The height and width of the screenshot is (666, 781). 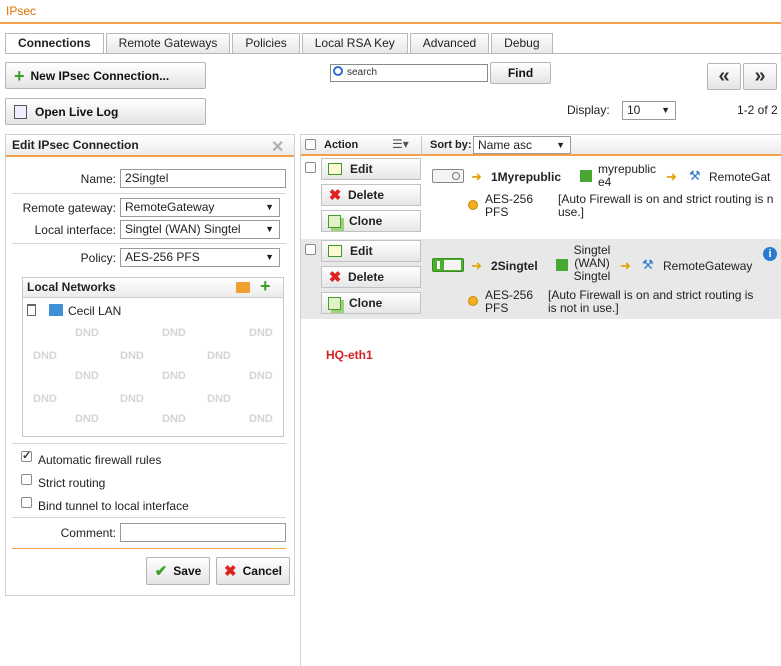 I want to click on find-label: Find, so click(x=520, y=73).